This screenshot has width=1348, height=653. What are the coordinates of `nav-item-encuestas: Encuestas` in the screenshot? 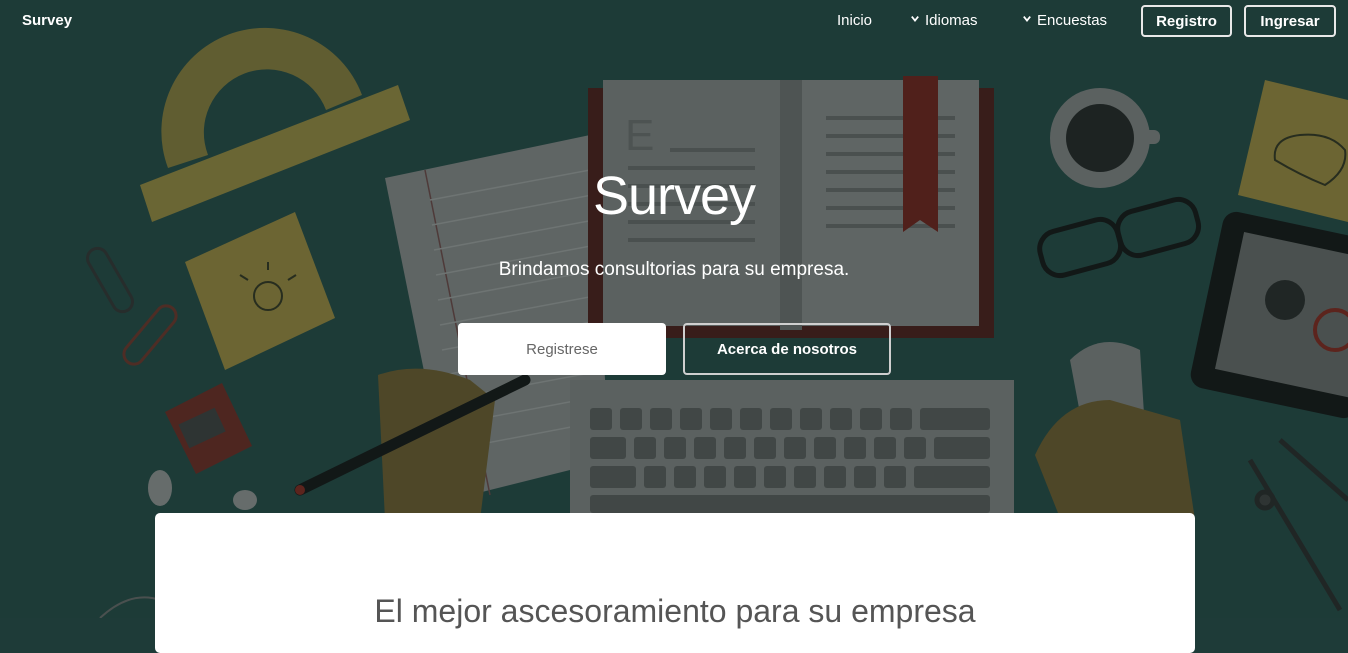 It's located at (1065, 20).